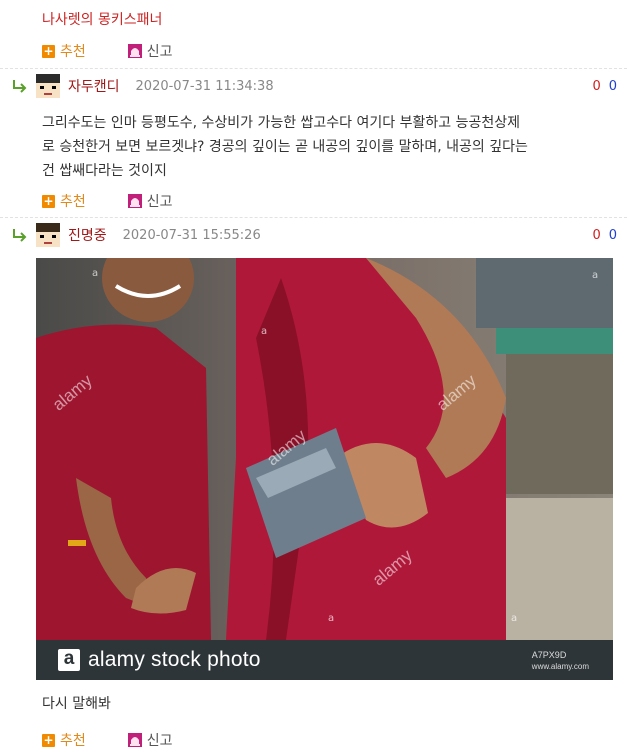 This screenshot has height=753, width=627. What do you see at coordinates (314, 86) in the screenshot?
I see `reply-header: 자두캔디 2020-07-31 11:34:38 00` at bounding box center [314, 86].